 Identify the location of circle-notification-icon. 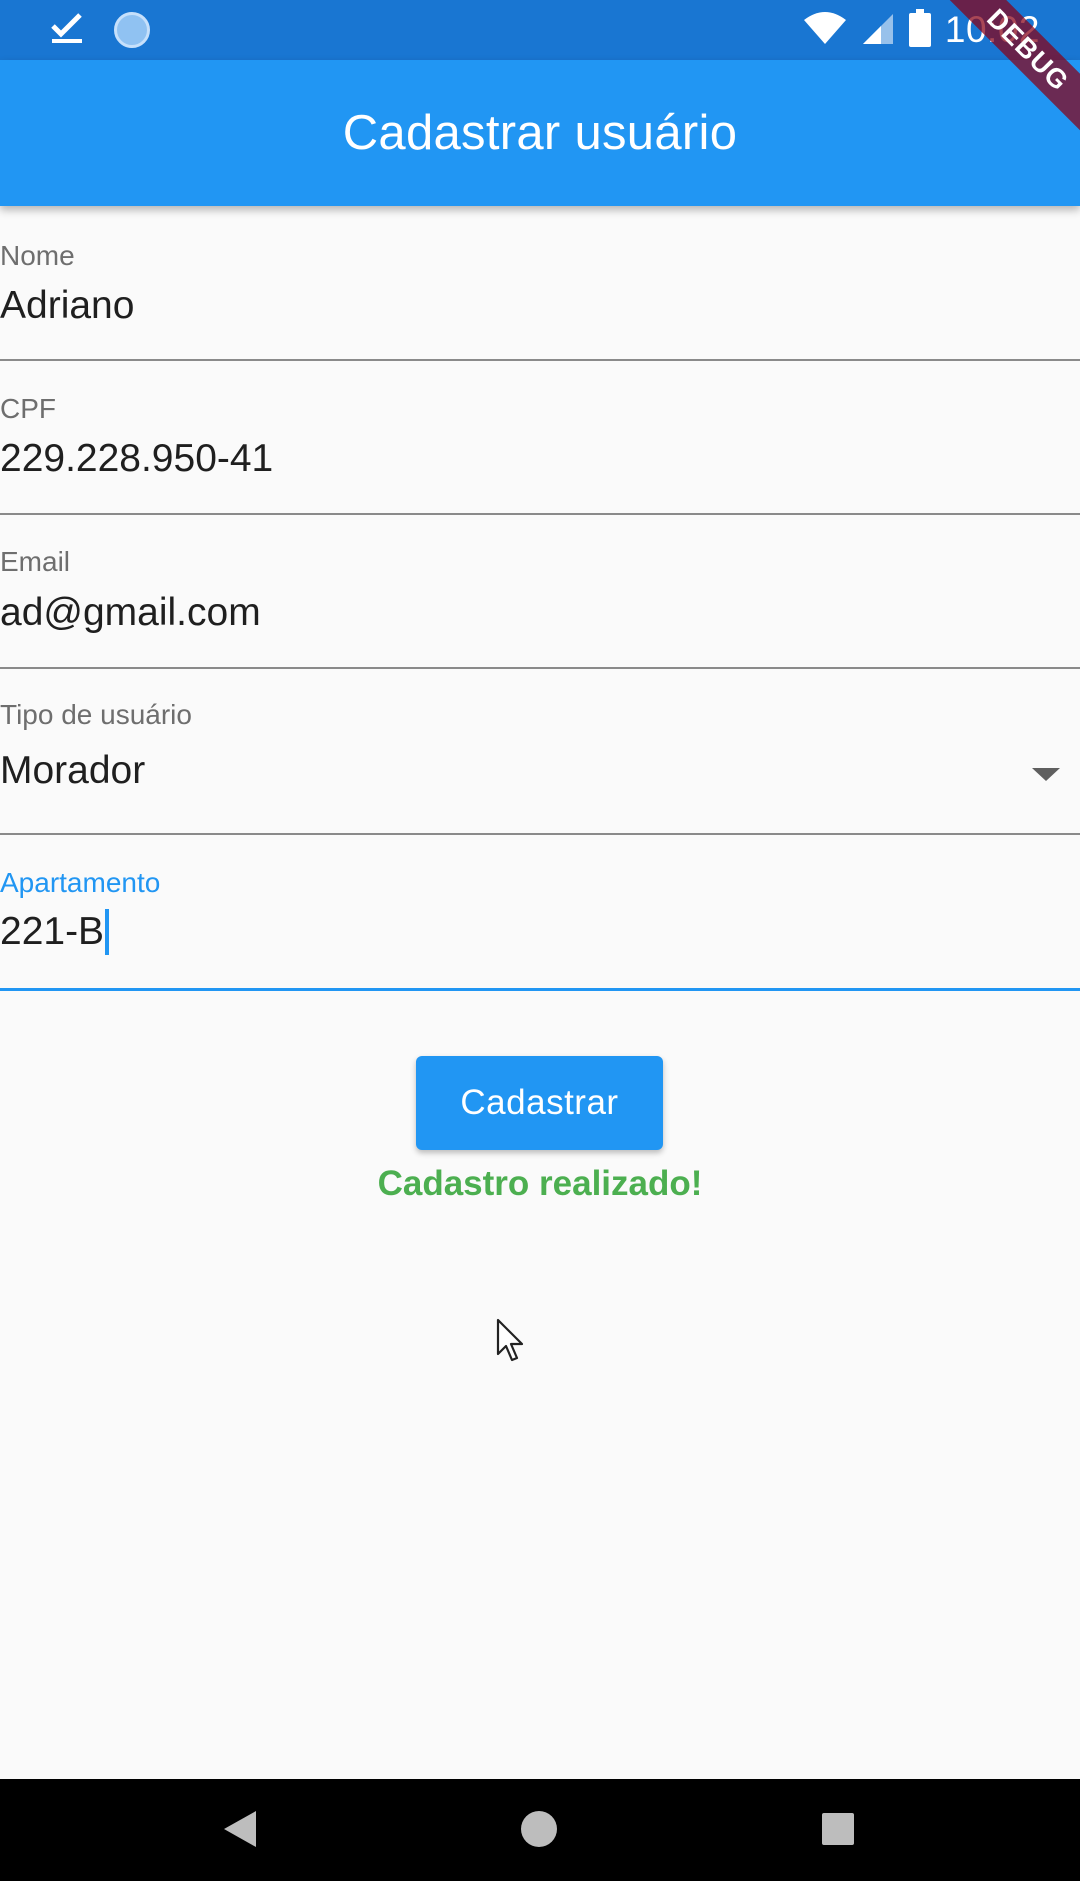
(132, 30).